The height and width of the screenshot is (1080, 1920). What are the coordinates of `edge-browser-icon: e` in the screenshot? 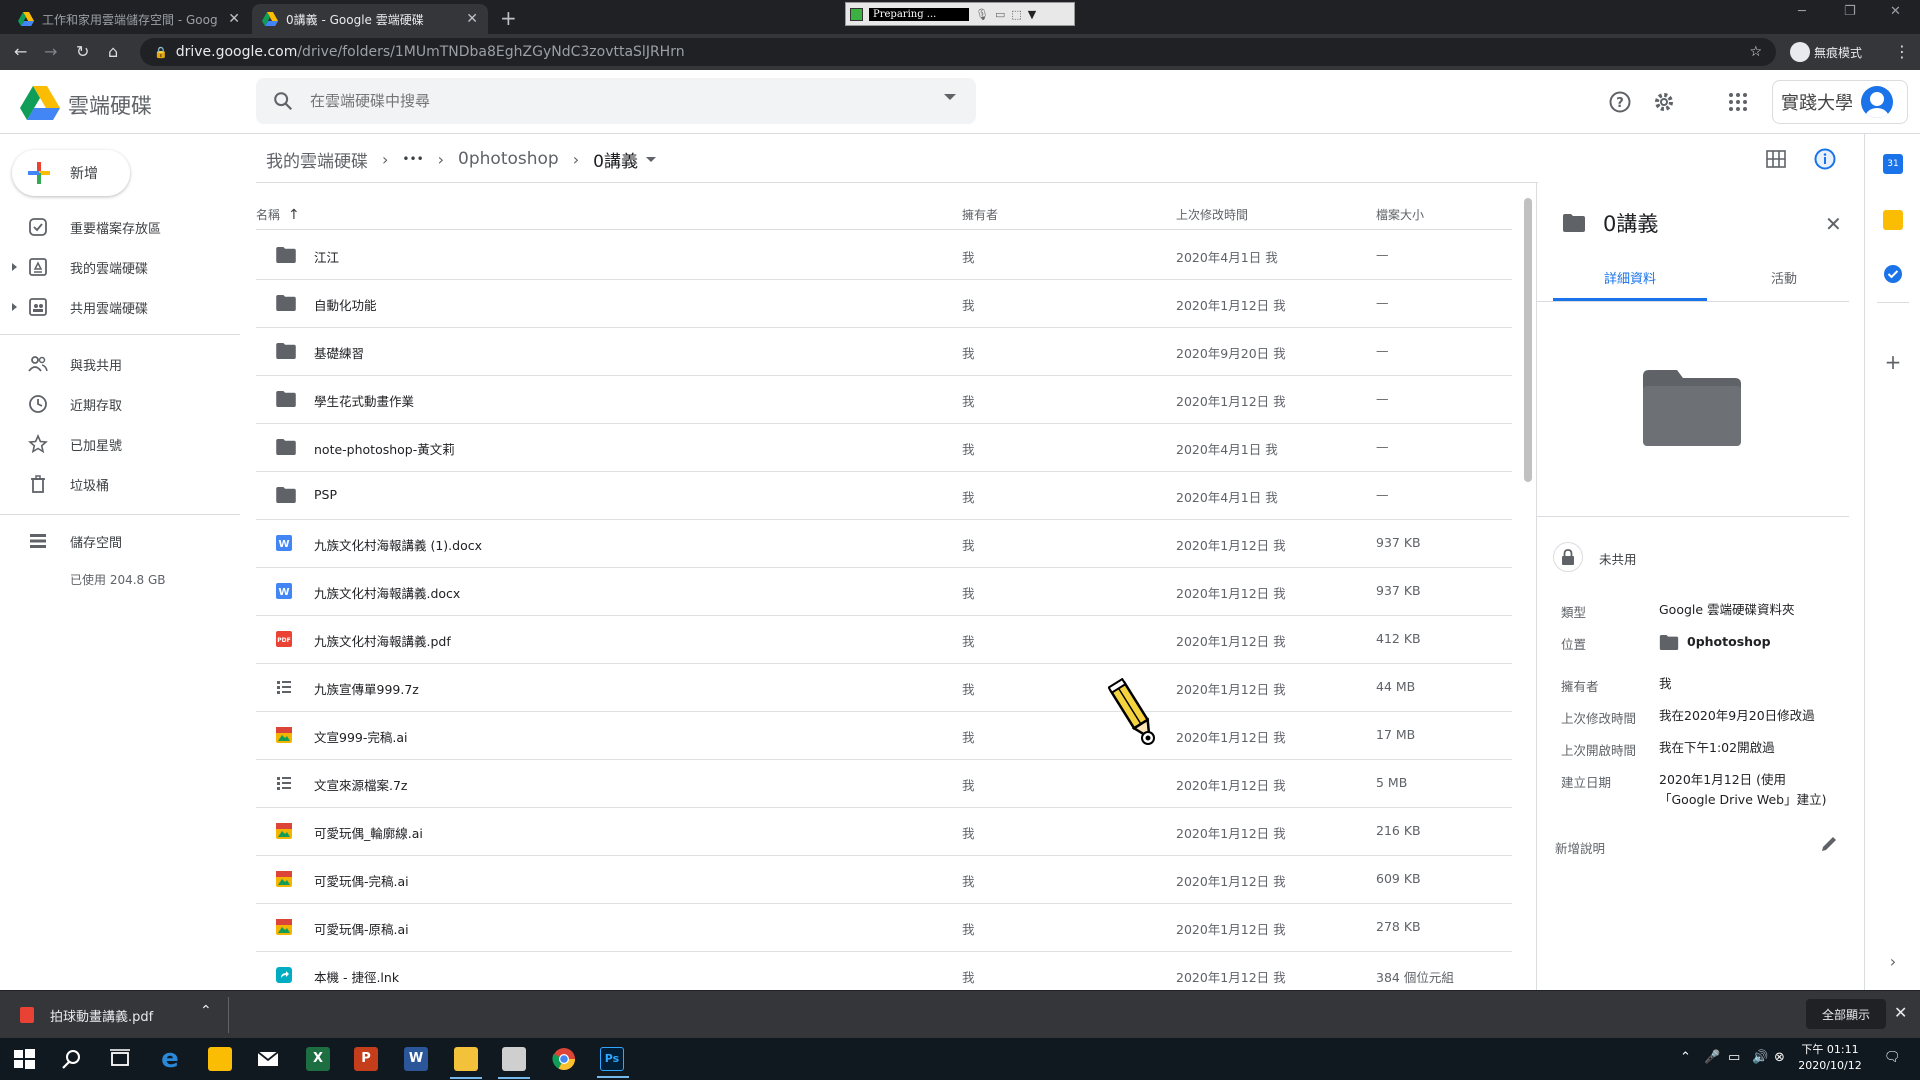 It's located at (170, 1059).